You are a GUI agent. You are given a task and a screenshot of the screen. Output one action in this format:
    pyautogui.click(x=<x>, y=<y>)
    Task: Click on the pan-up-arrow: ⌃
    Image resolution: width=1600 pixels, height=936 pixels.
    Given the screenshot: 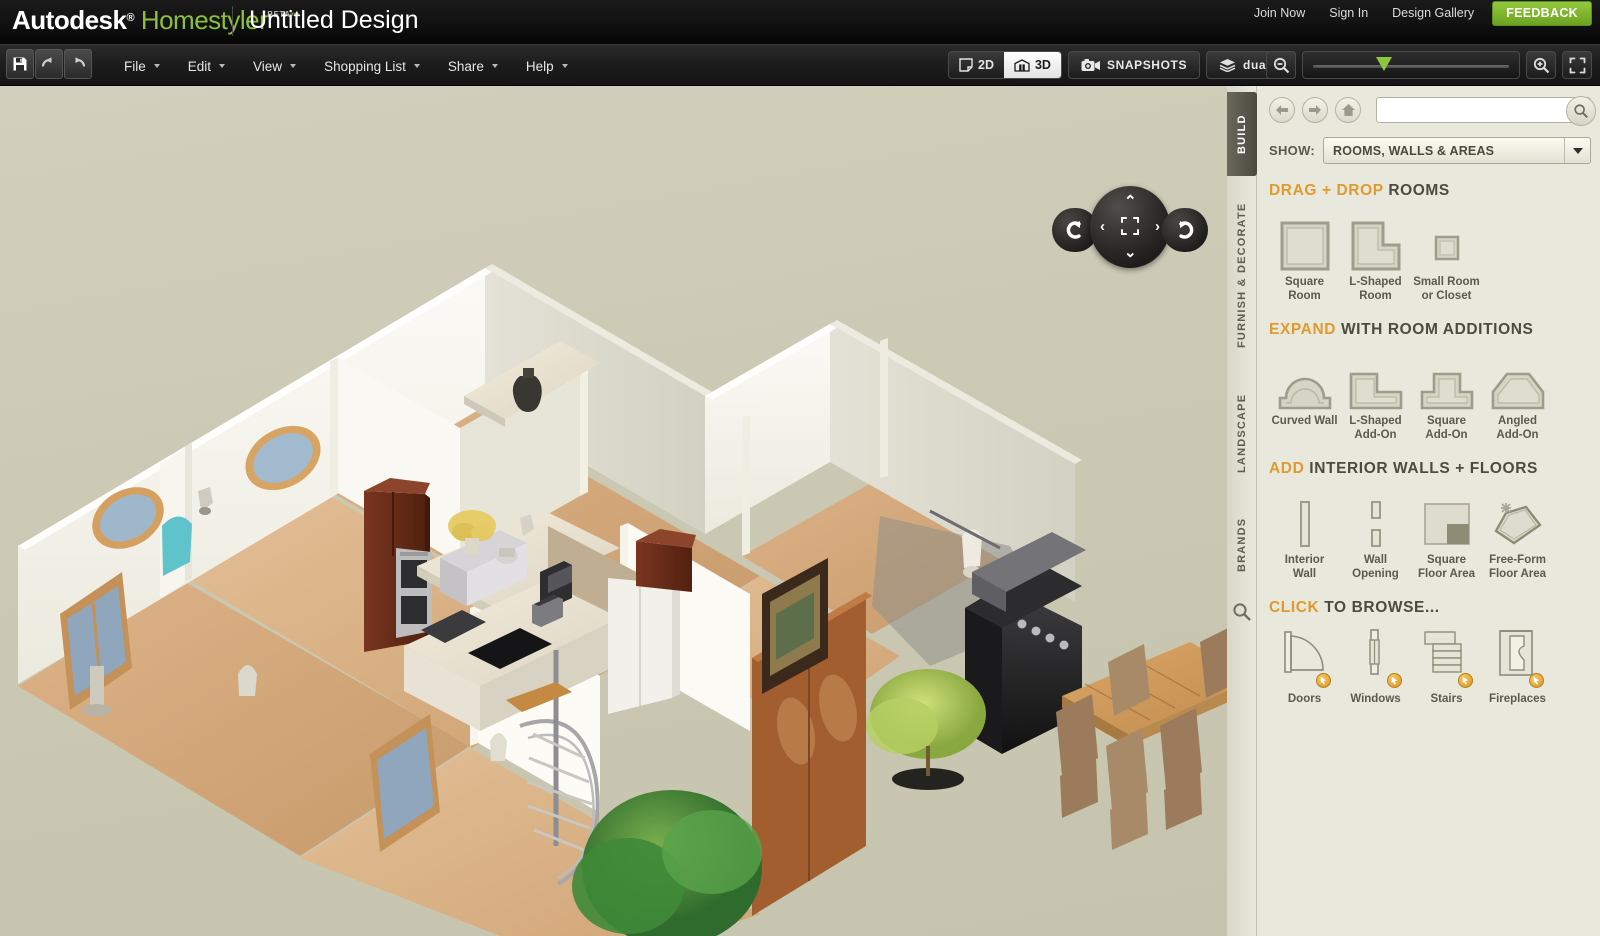 What is the action you would take?
    pyautogui.click(x=1130, y=201)
    